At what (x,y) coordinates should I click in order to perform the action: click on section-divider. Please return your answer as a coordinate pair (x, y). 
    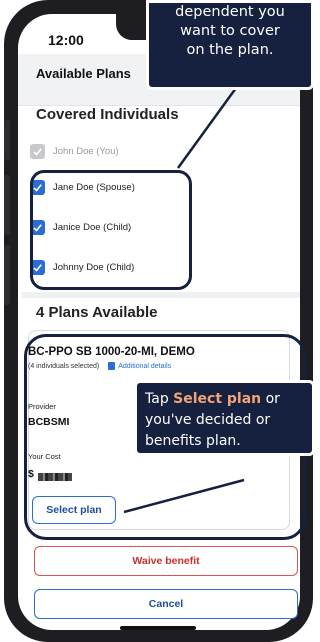
    Looking at the image, I should click on (161, 295).